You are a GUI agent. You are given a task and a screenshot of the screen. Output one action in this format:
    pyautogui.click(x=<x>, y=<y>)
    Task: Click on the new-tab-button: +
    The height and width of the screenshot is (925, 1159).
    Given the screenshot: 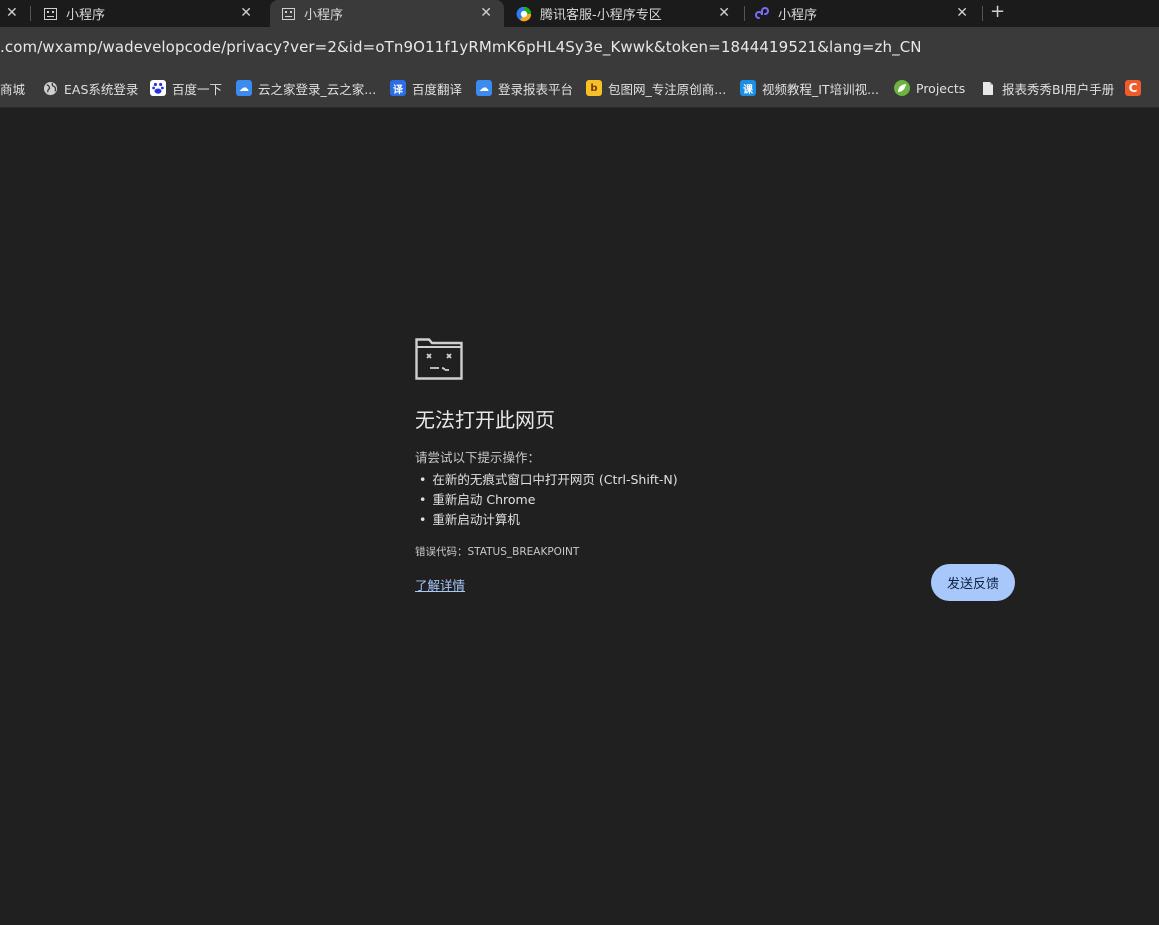 What is the action you would take?
    pyautogui.click(x=997, y=11)
    